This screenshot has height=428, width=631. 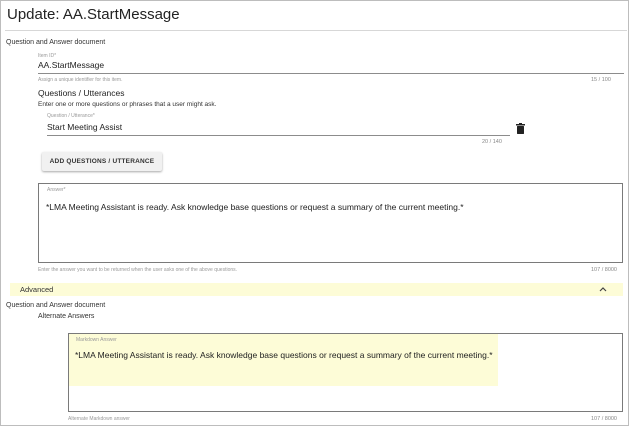 What do you see at coordinates (96, 340) in the screenshot?
I see `markdown-label: Markdown Answer` at bounding box center [96, 340].